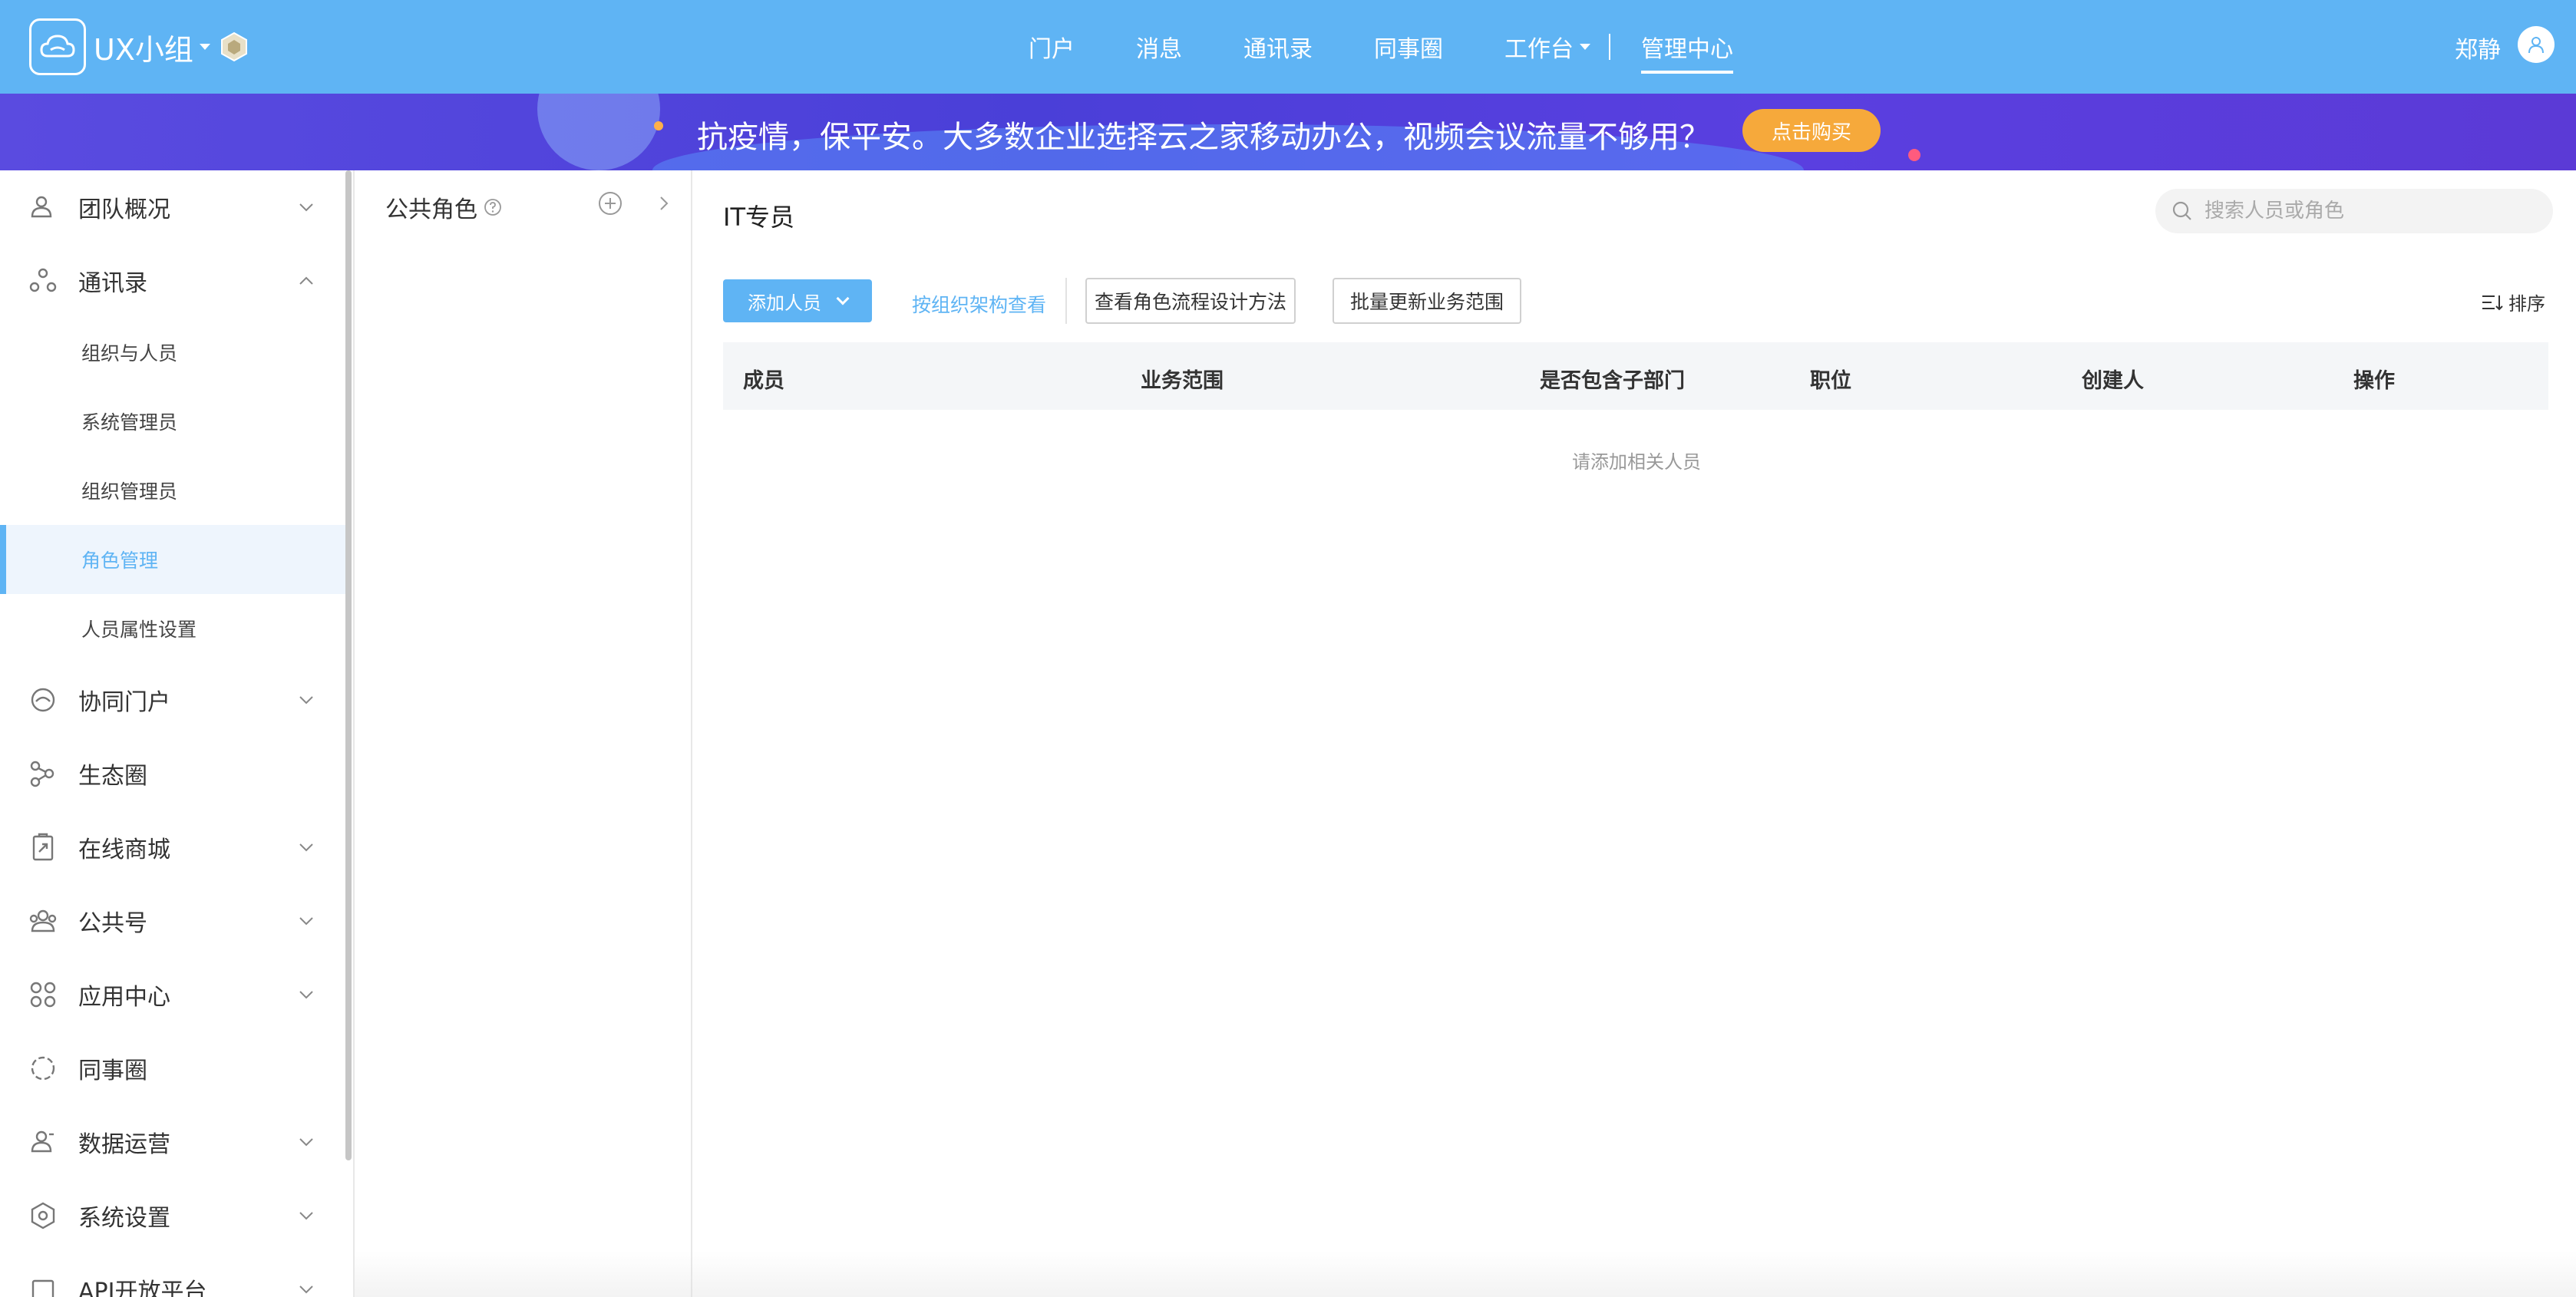 The height and width of the screenshot is (1297, 2576). What do you see at coordinates (348, 665) in the screenshot?
I see `sidebar-scrollbar` at bounding box center [348, 665].